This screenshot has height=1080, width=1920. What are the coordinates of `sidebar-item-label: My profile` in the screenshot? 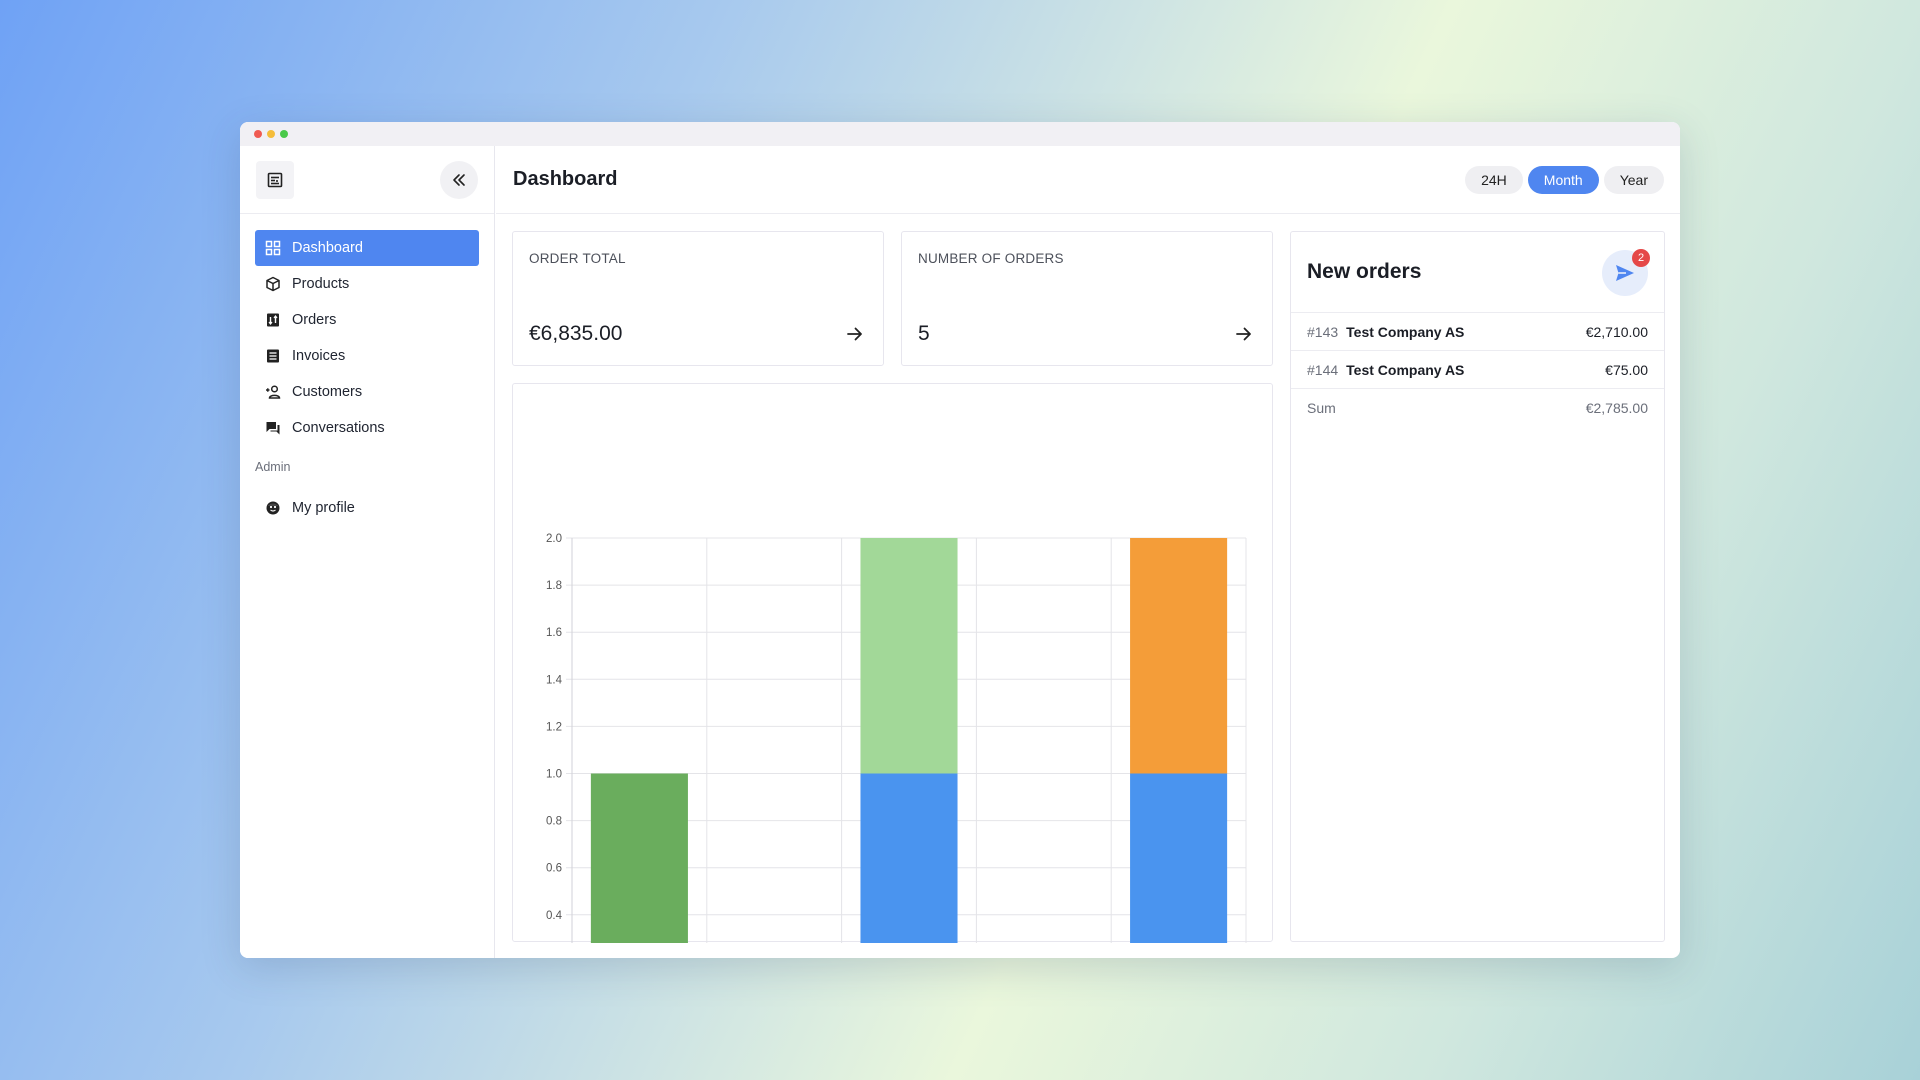 It's located at (323, 508).